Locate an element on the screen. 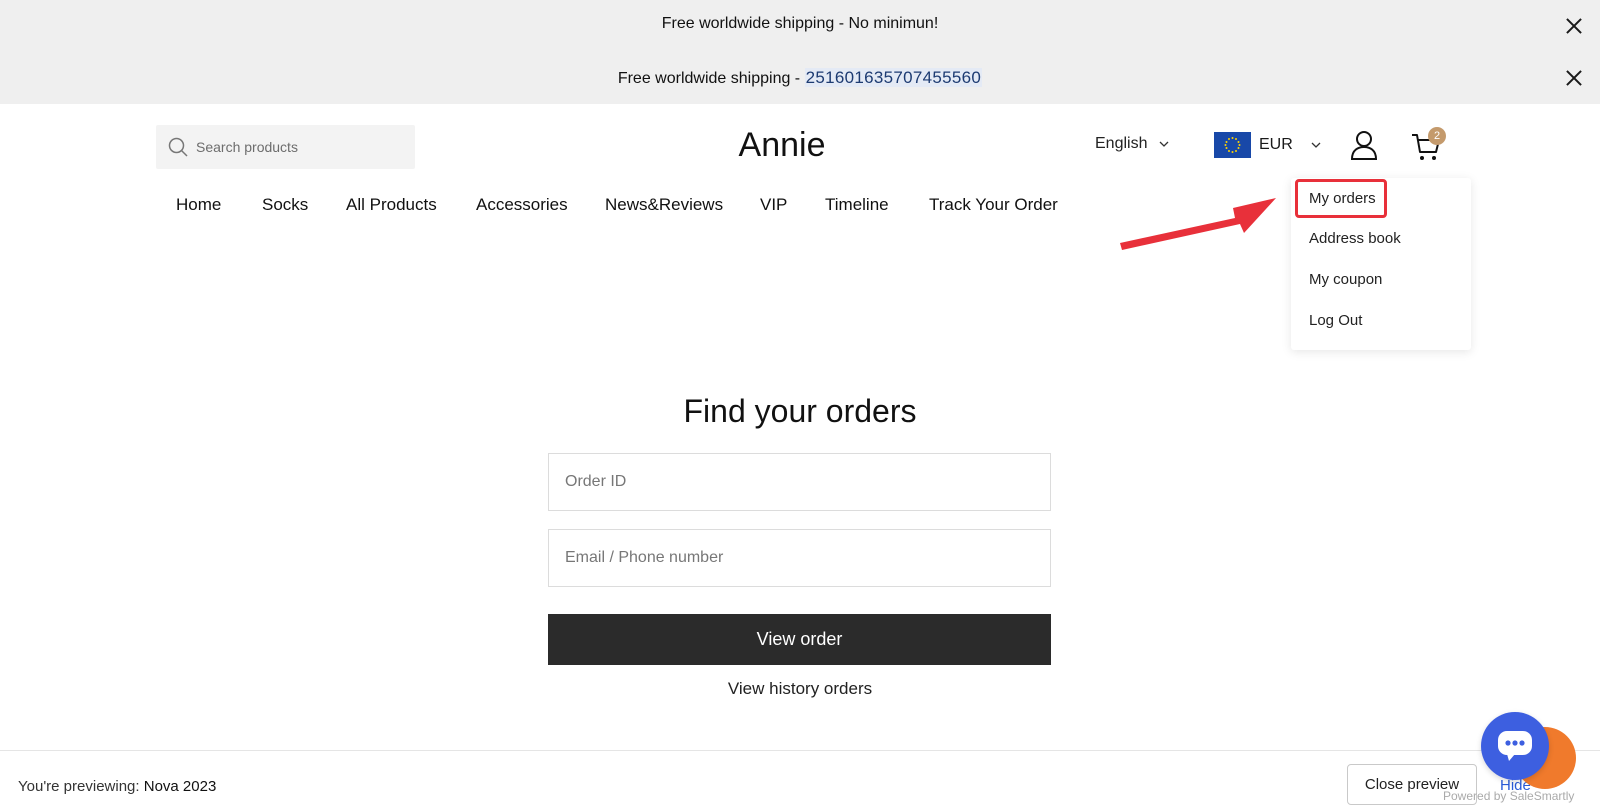 The image size is (1600, 807). nav-item-track-your-order: Track Your Order is located at coordinates (993, 205).